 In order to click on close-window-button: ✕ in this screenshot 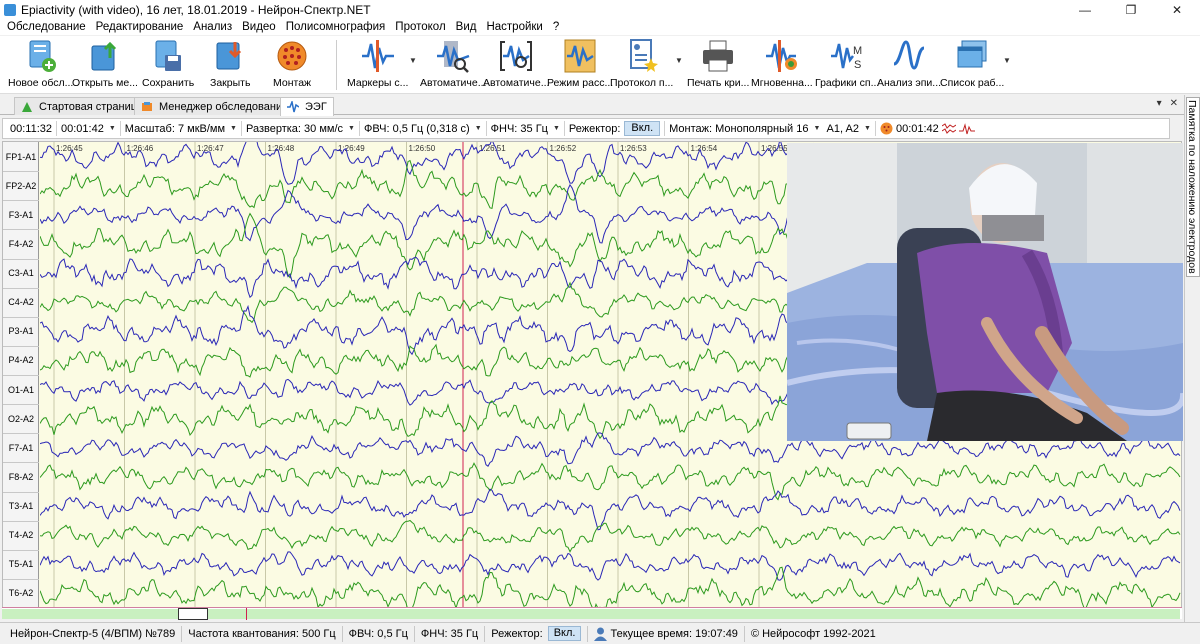, I will do `click(1177, 9)`.